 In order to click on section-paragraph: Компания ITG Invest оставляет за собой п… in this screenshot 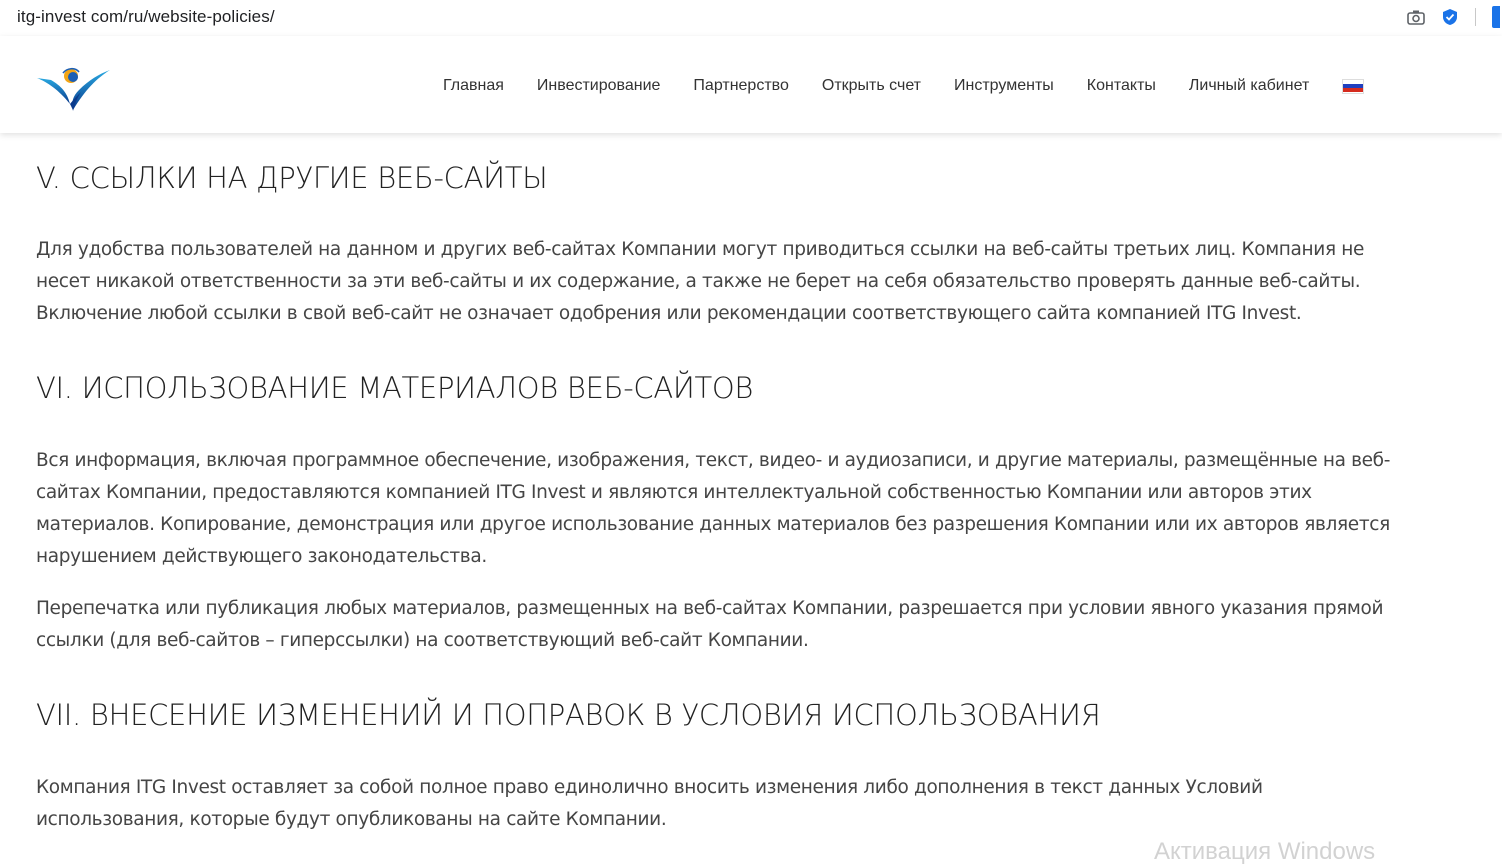, I will do `click(649, 803)`.